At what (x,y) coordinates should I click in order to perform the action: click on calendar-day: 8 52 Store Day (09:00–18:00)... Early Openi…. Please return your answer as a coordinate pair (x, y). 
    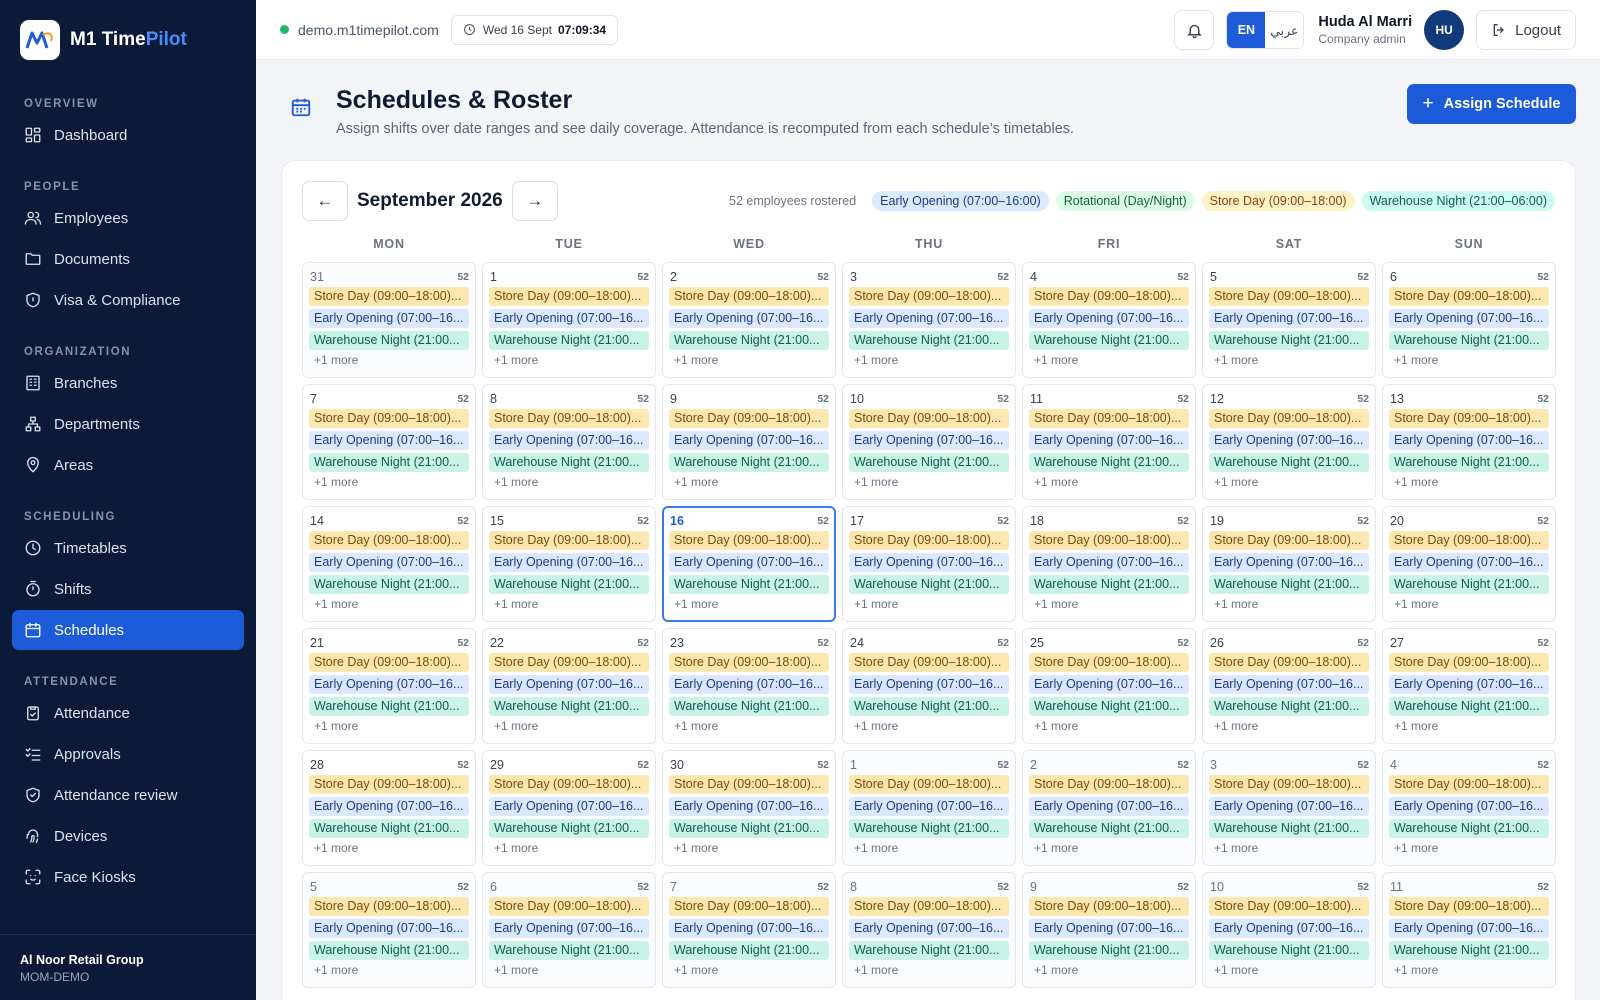
    Looking at the image, I should click on (569, 442).